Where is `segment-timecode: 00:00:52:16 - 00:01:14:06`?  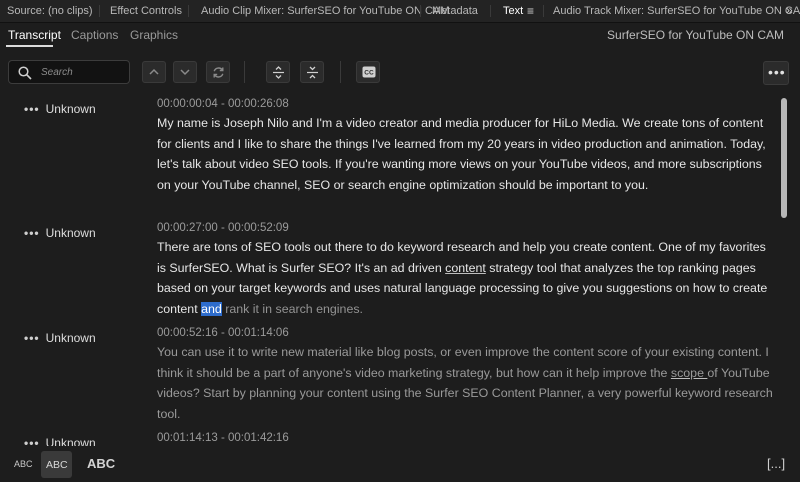
segment-timecode: 00:00:52:16 - 00:01:14:06 is located at coordinates (223, 333).